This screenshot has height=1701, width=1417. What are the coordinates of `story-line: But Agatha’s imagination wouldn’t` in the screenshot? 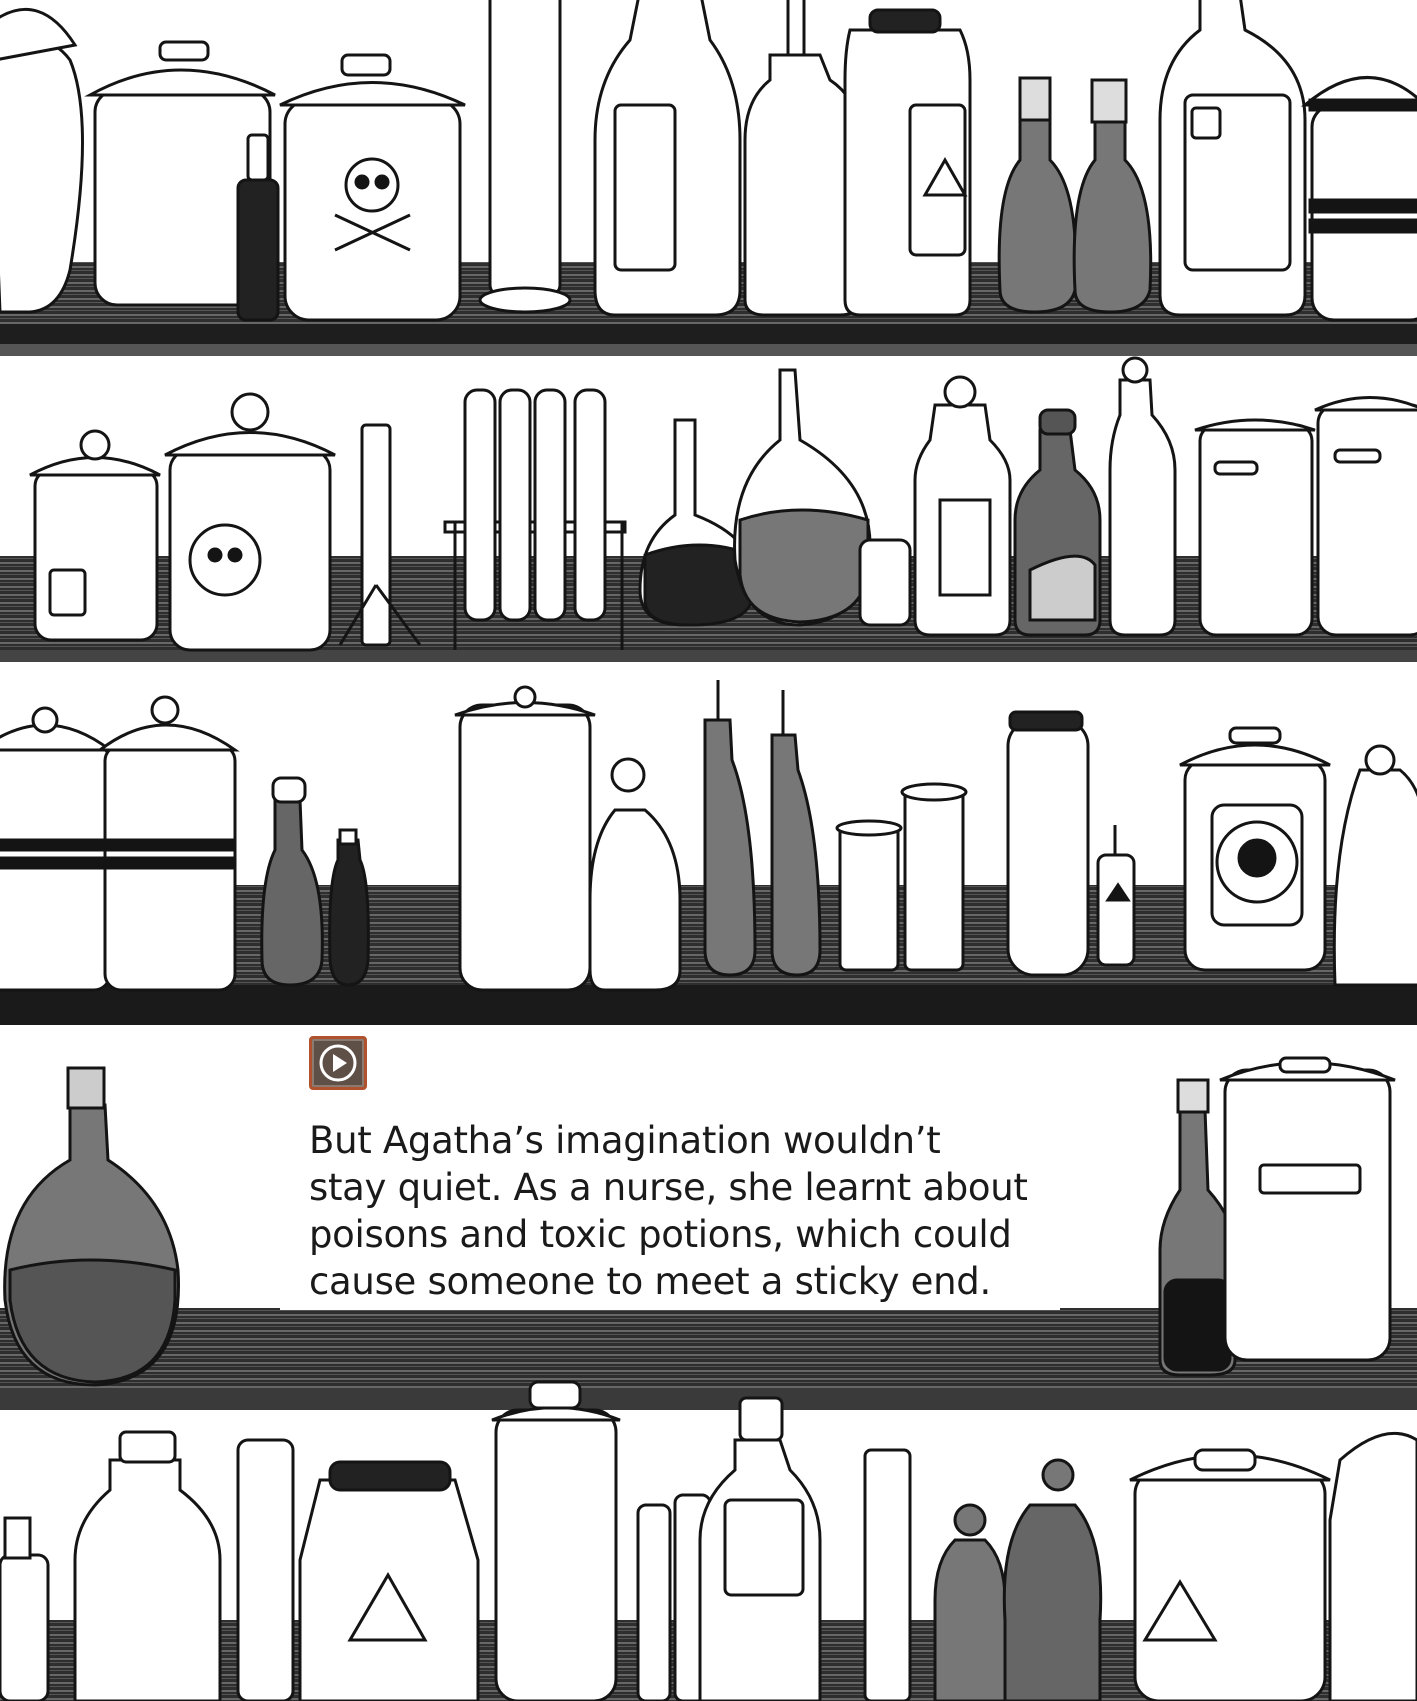 It's located at (625, 1140).